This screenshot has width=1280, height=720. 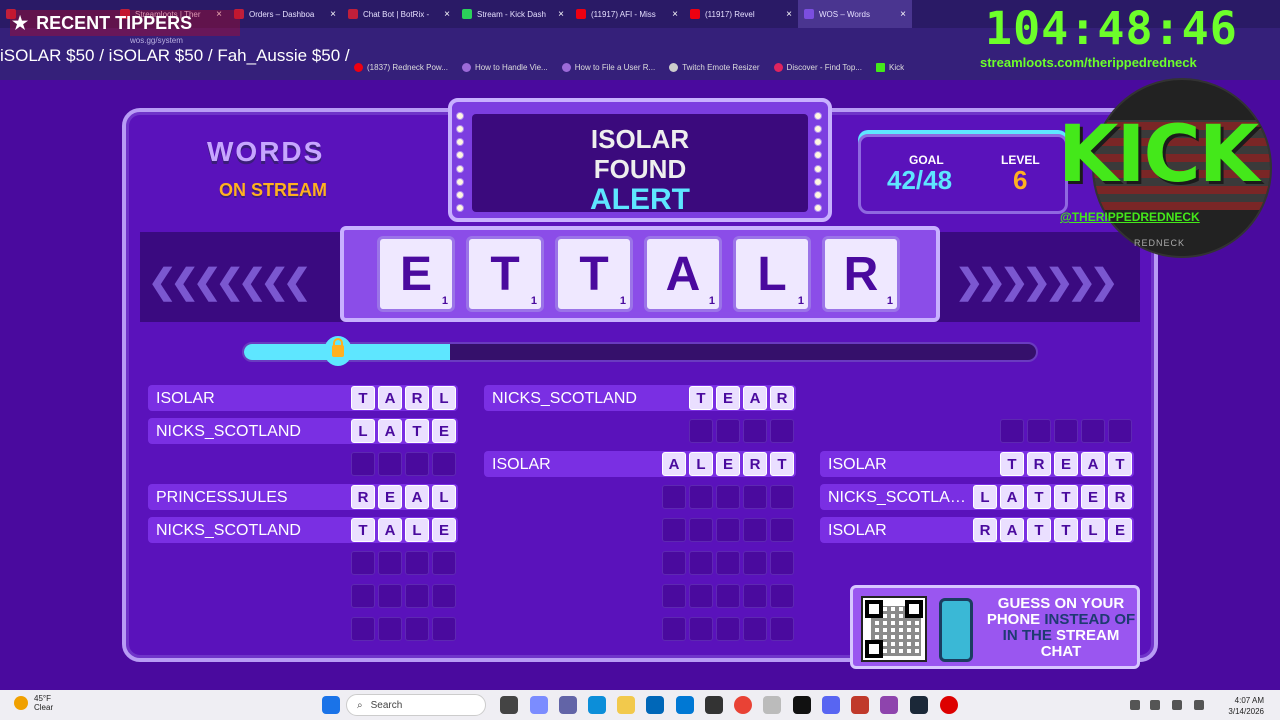 What do you see at coordinates (303, 497) in the screenshot?
I see `word-row: PRINCESSJULES R E A L` at bounding box center [303, 497].